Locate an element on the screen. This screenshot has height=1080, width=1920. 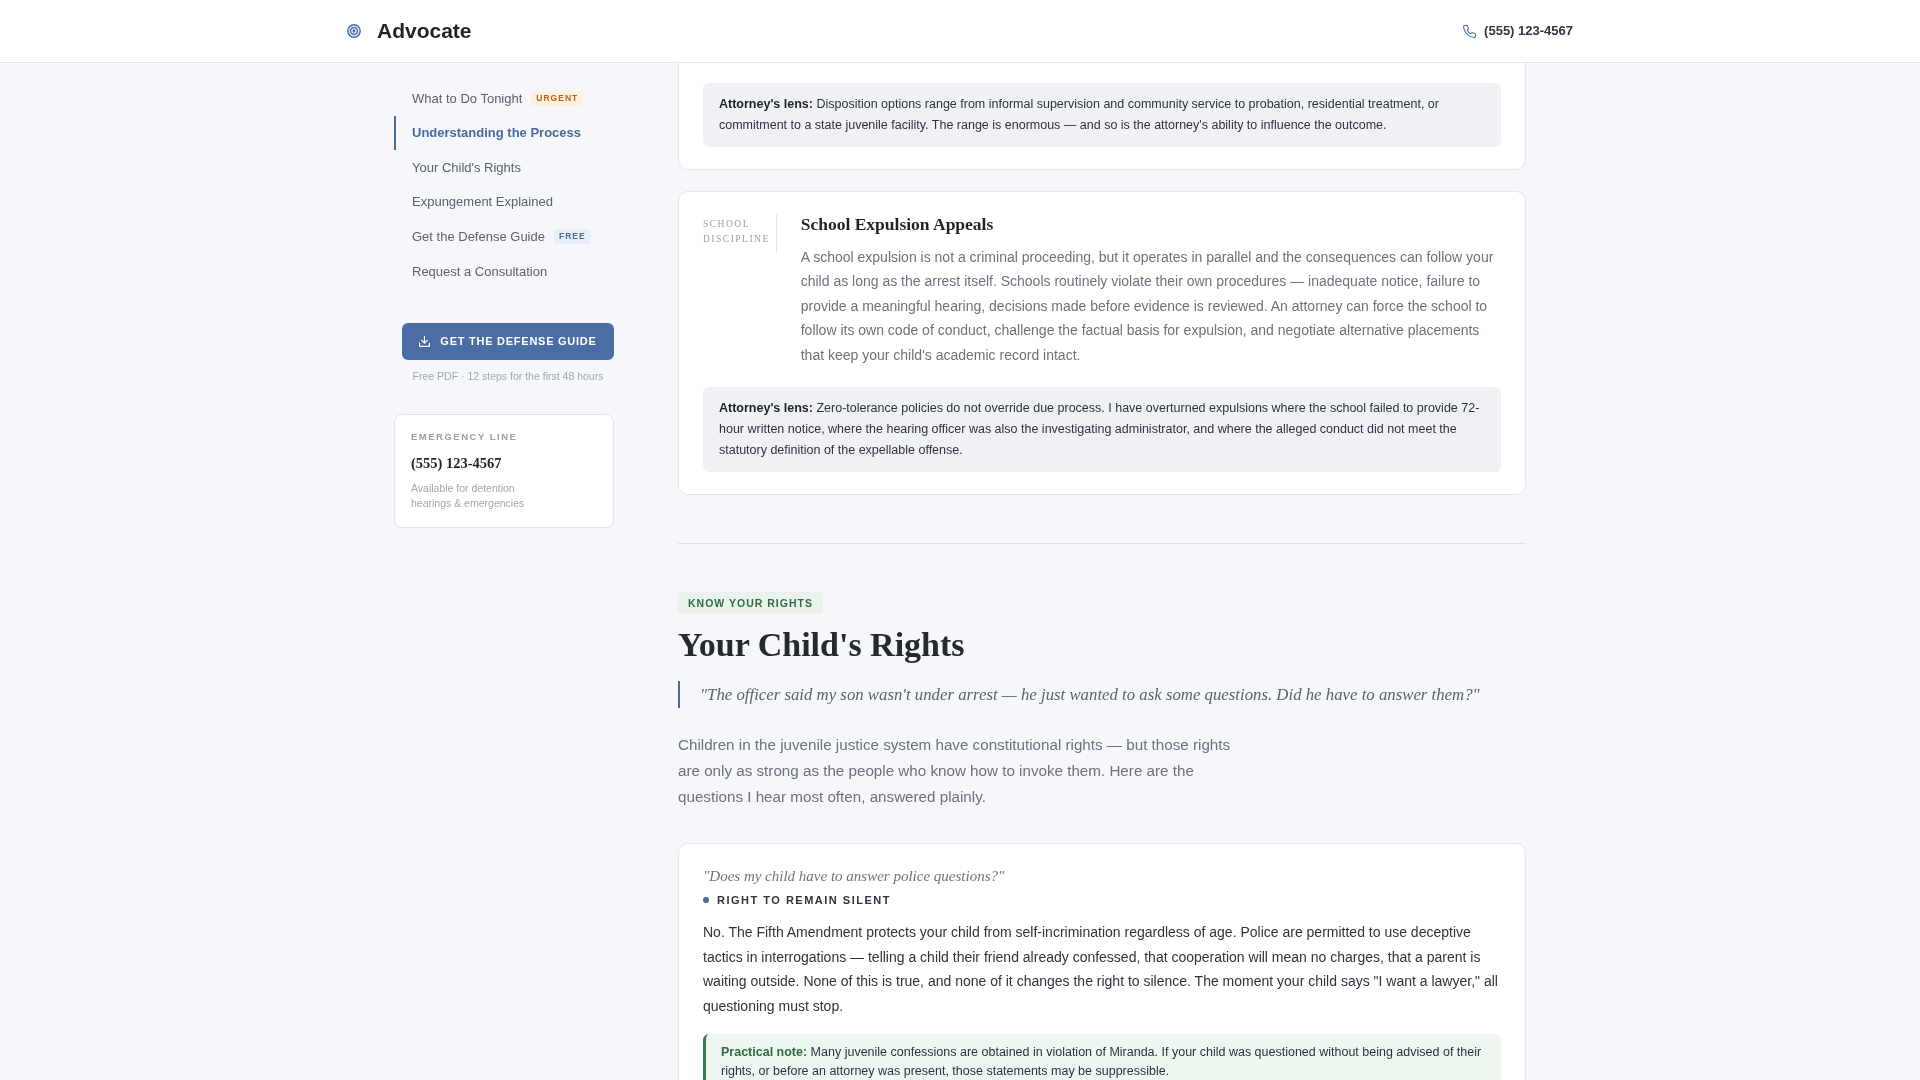
emergency-label: EMERGENCY LINE is located at coordinates (465, 437).